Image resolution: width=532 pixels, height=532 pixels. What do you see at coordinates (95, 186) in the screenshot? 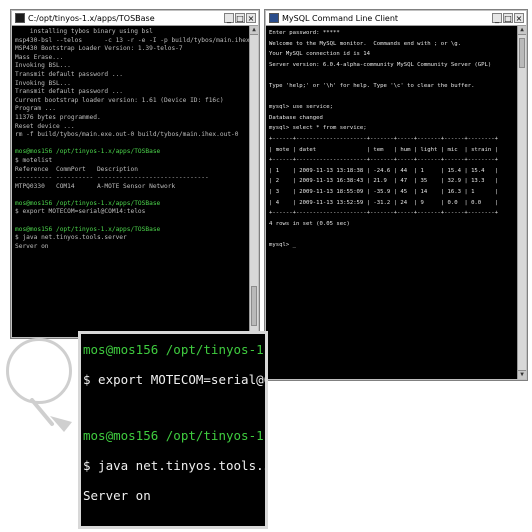
I see `console-line: MTPQ0330 COM14 A-MOTE Sensor Network` at bounding box center [95, 186].